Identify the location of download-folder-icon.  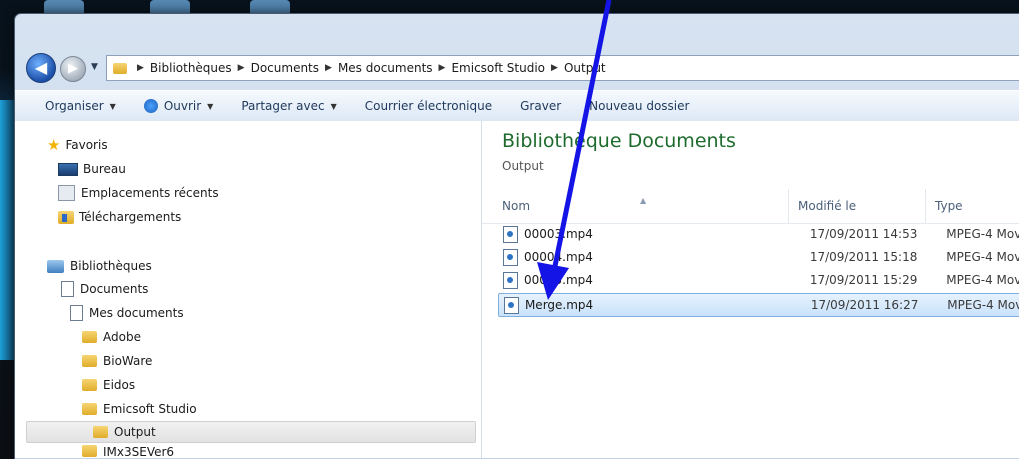
(66, 217).